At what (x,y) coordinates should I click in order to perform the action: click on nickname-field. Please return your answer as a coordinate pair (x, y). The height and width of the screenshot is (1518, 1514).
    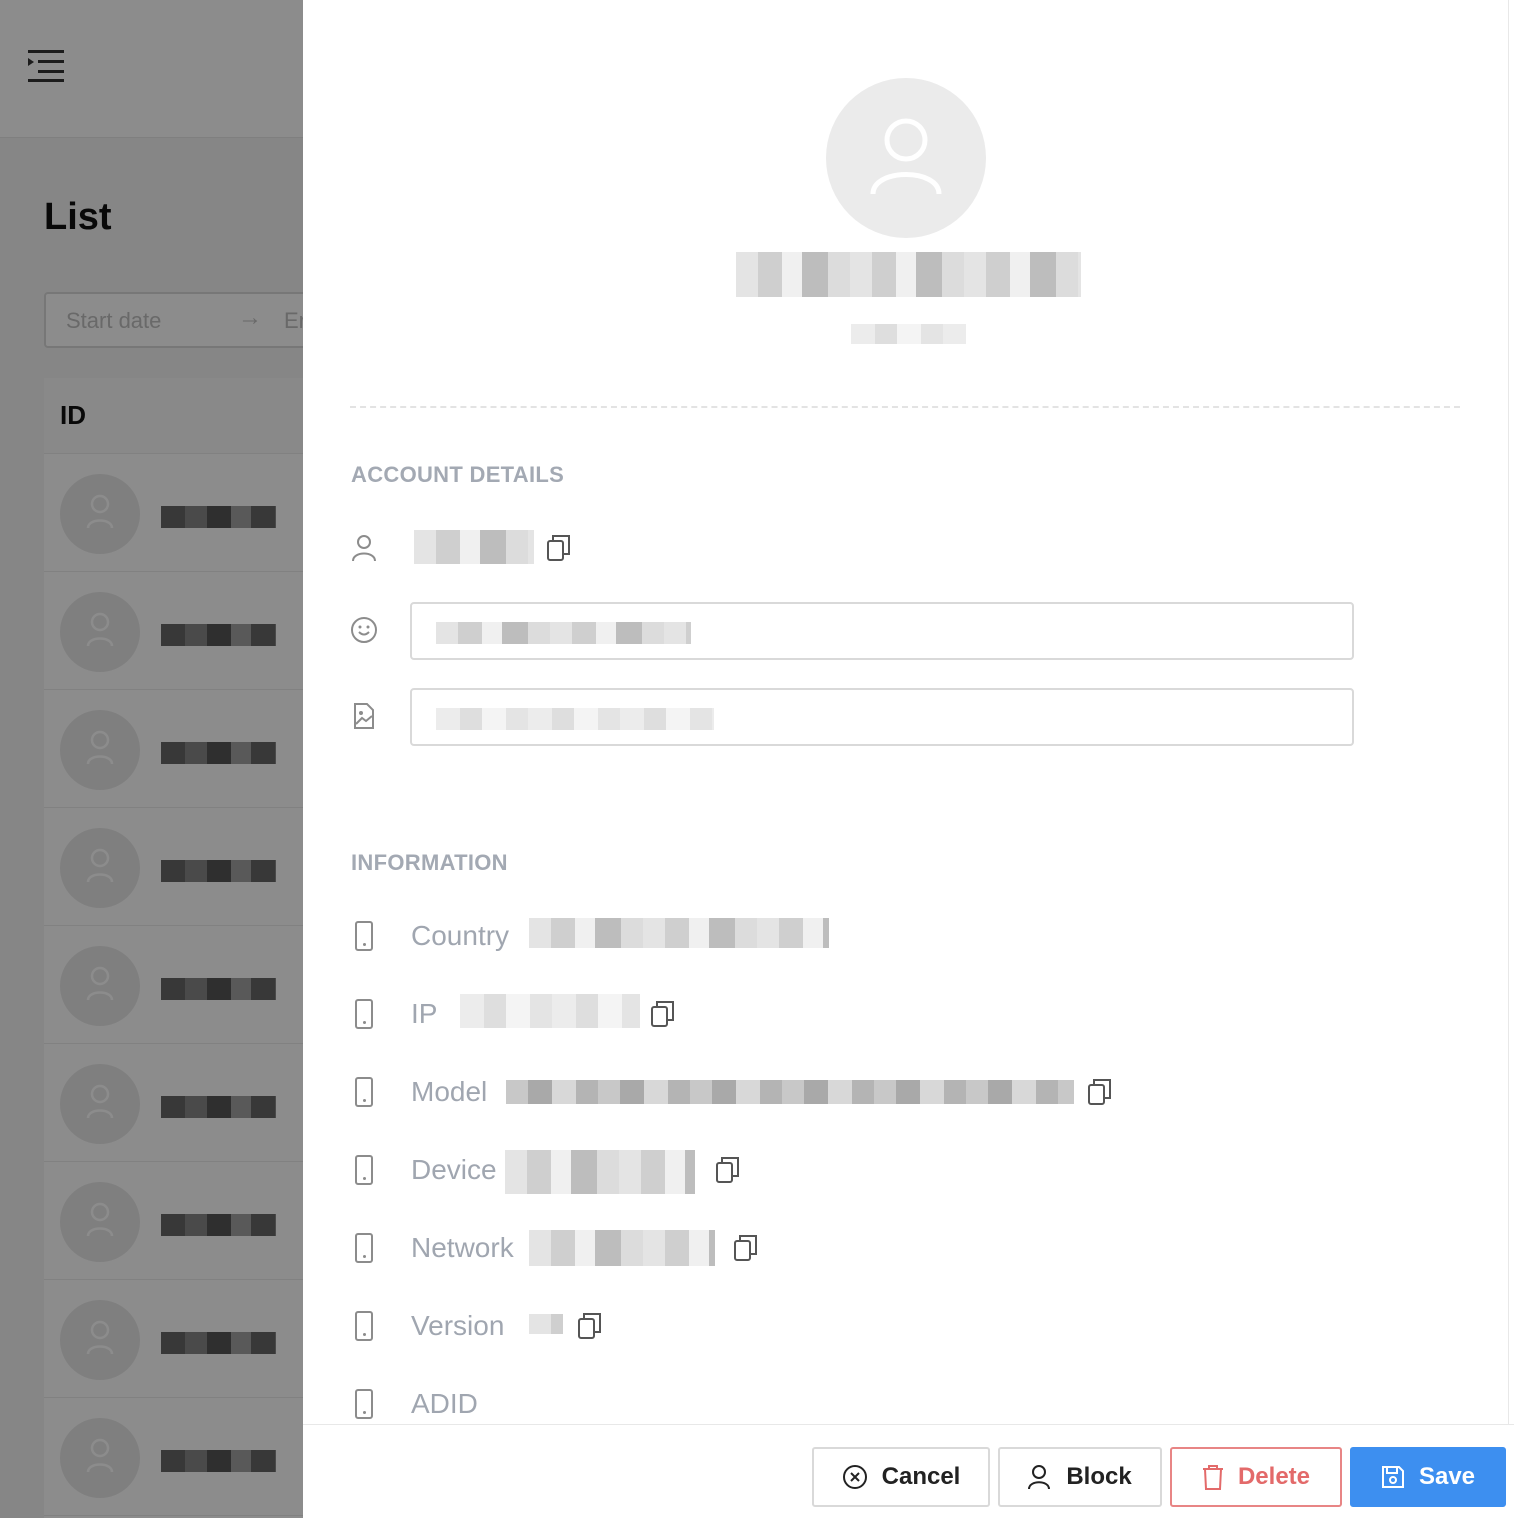
    Looking at the image, I should click on (882, 631).